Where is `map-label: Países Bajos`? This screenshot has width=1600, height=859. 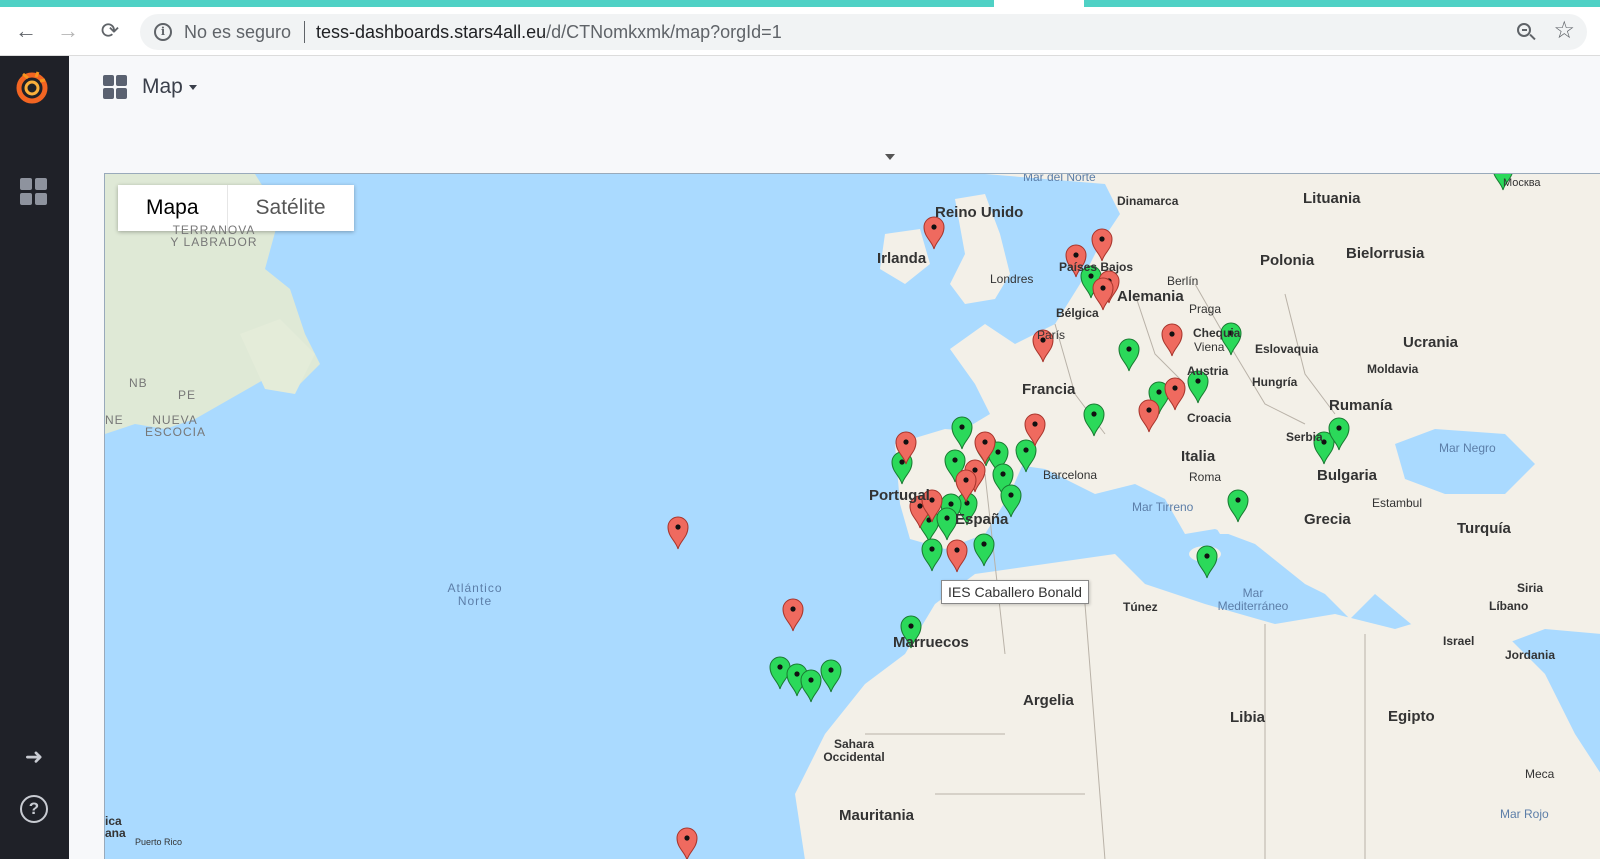 map-label: Países Bajos is located at coordinates (1096, 267).